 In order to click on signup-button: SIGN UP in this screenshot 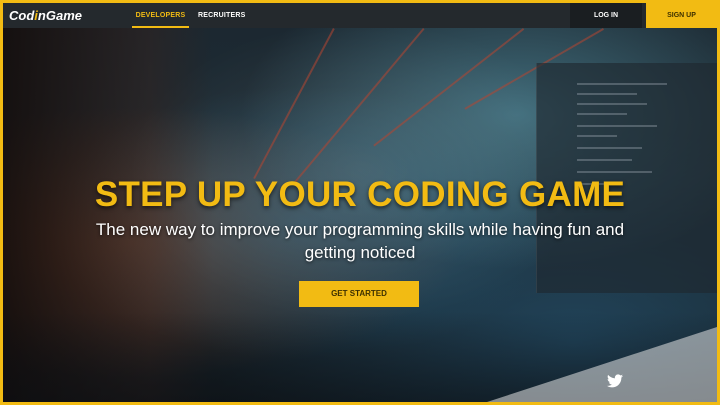, I will do `click(681, 15)`.